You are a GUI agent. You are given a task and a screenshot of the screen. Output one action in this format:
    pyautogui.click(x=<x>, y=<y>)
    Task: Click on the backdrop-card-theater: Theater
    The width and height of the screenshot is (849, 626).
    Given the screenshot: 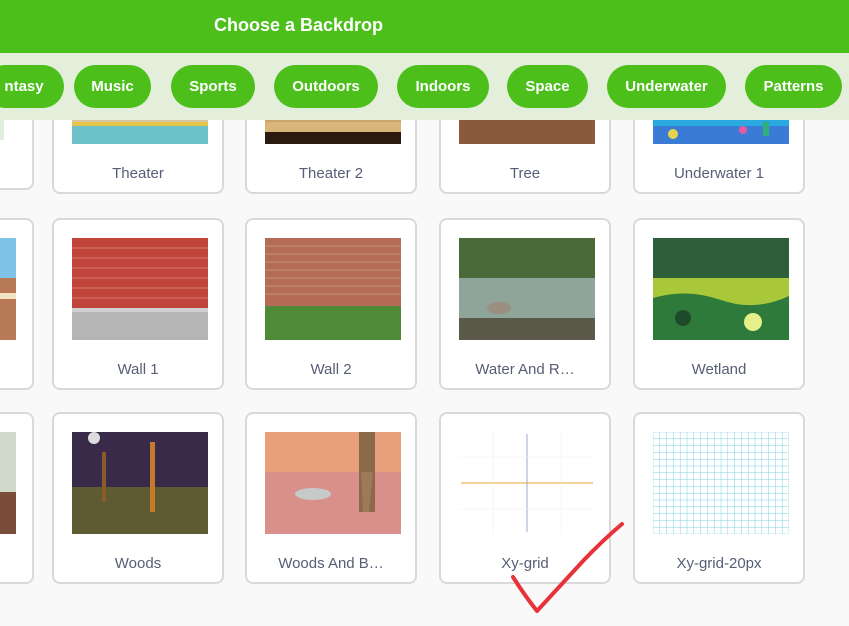 What is the action you would take?
    pyautogui.click(x=138, y=157)
    